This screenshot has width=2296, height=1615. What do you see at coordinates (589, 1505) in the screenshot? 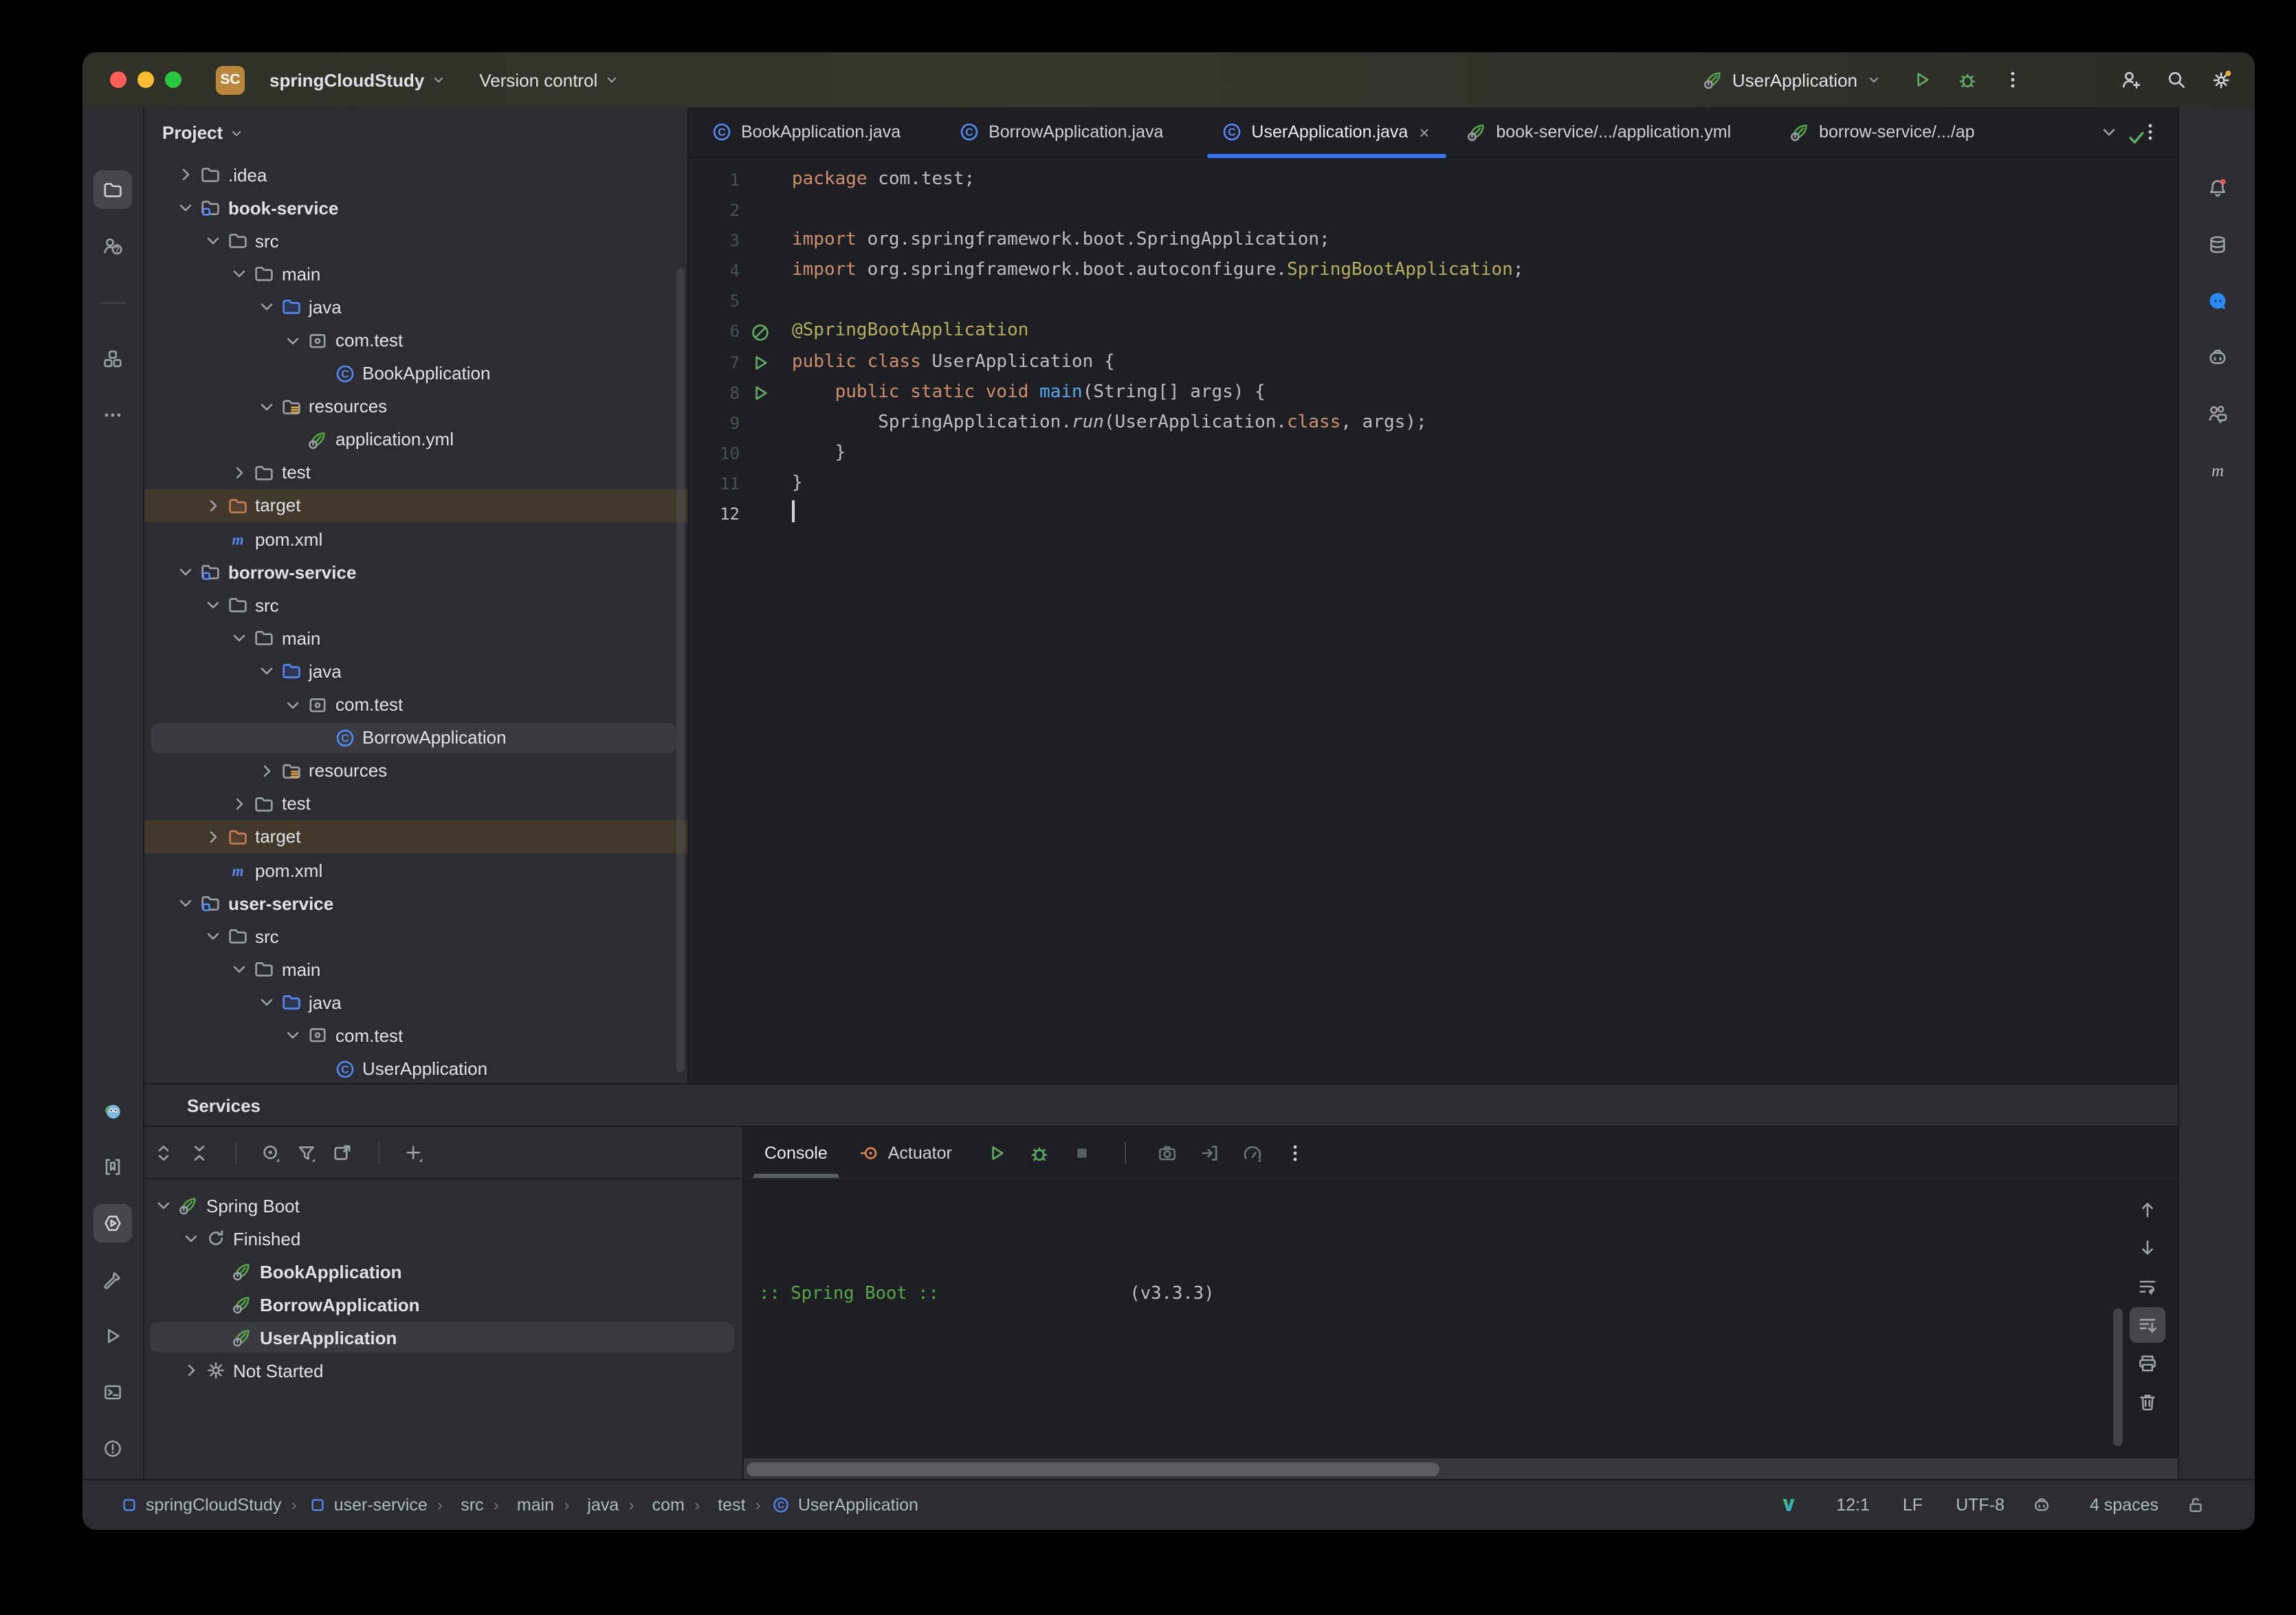
I see `breadcrumb-item: › java` at bounding box center [589, 1505].